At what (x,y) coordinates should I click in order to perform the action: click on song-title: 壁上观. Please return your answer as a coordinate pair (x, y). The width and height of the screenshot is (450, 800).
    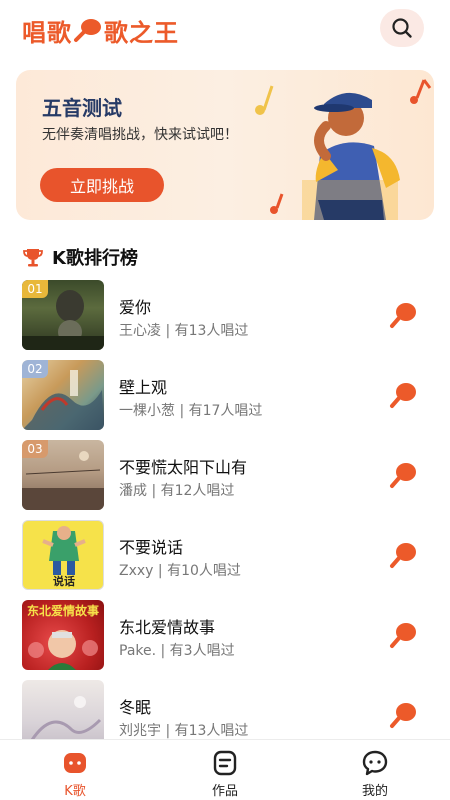
    Looking at the image, I should click on (143, 387).